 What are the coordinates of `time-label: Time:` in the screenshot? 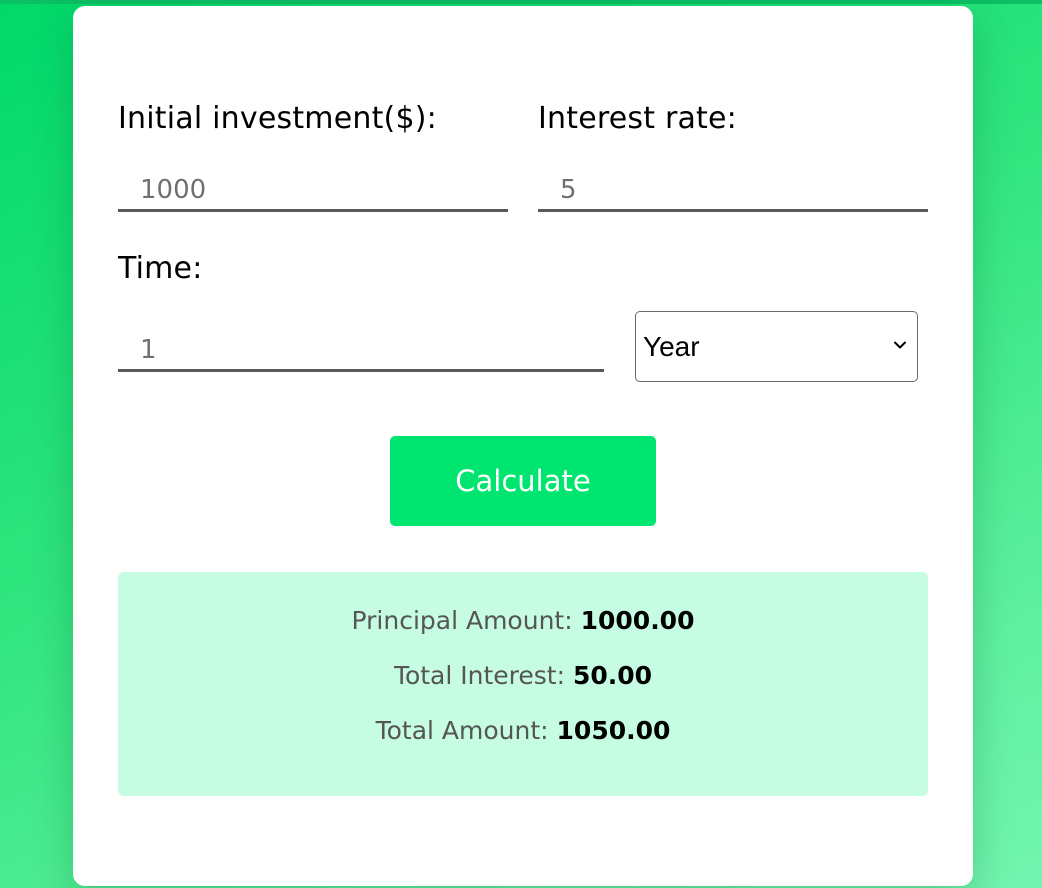 It's located at (160, 268).